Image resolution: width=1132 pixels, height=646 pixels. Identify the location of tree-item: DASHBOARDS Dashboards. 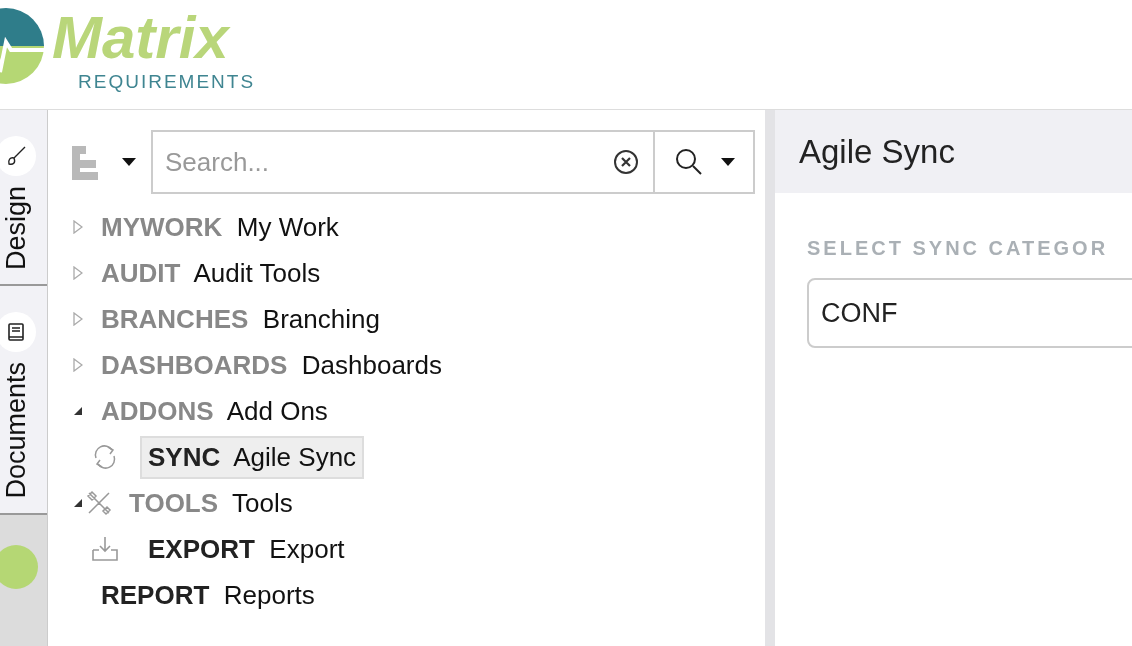
(271, 365).